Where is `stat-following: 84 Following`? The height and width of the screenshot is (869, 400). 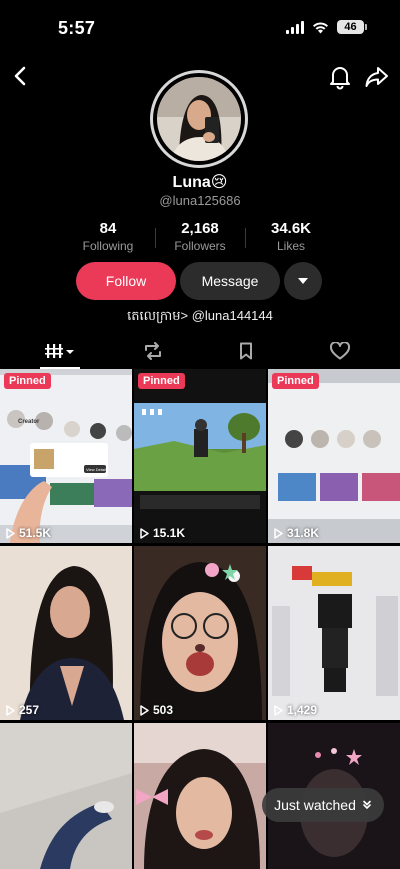 stat-following: 84 Following is located at coordinates (108, 236).